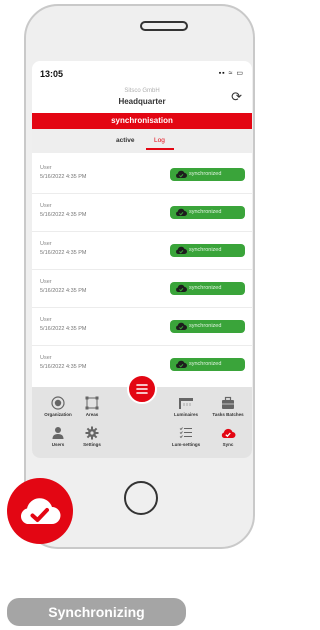 This screenshot has width=320, height=630. I want to click on nav-tasks-batches: Tasks Batches, so click(228, 406).